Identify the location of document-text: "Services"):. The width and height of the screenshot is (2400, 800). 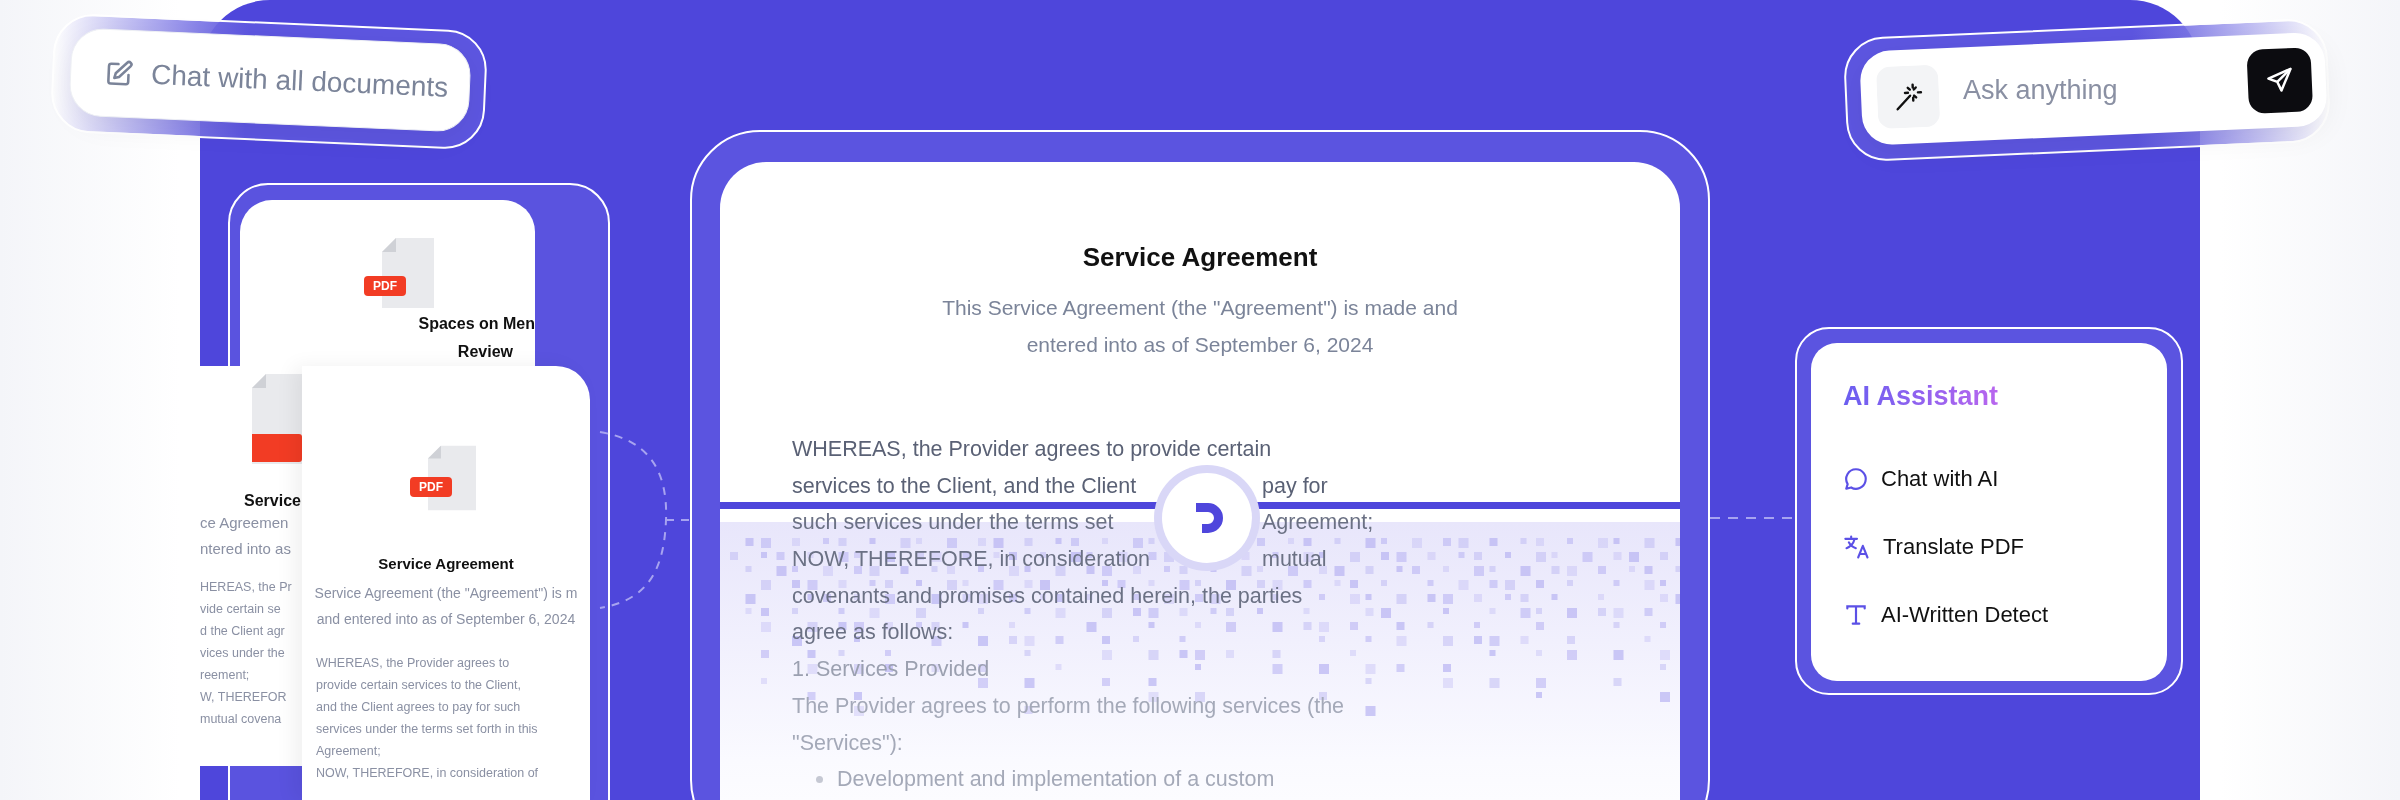
(847, 742).